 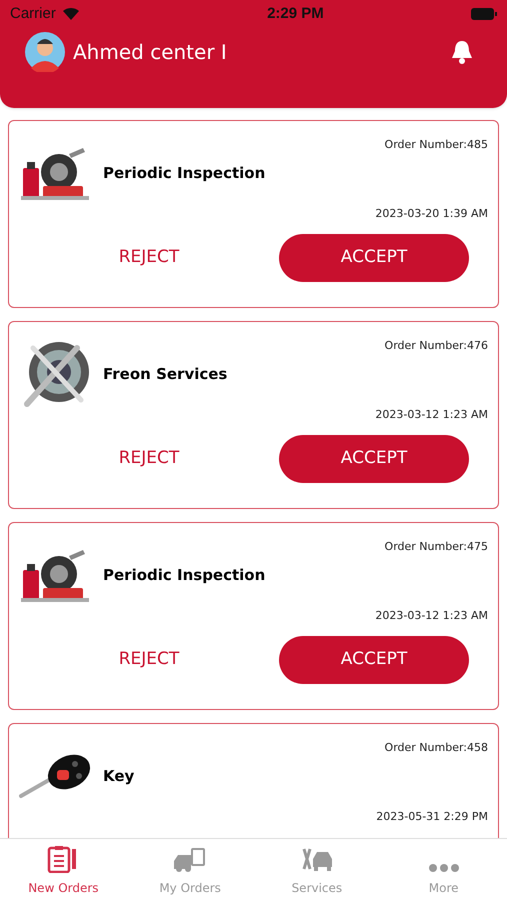 What do you see at coordinates (444, 868) in the screenshot?
I see `more-icon` at bounding box center [444, 868].